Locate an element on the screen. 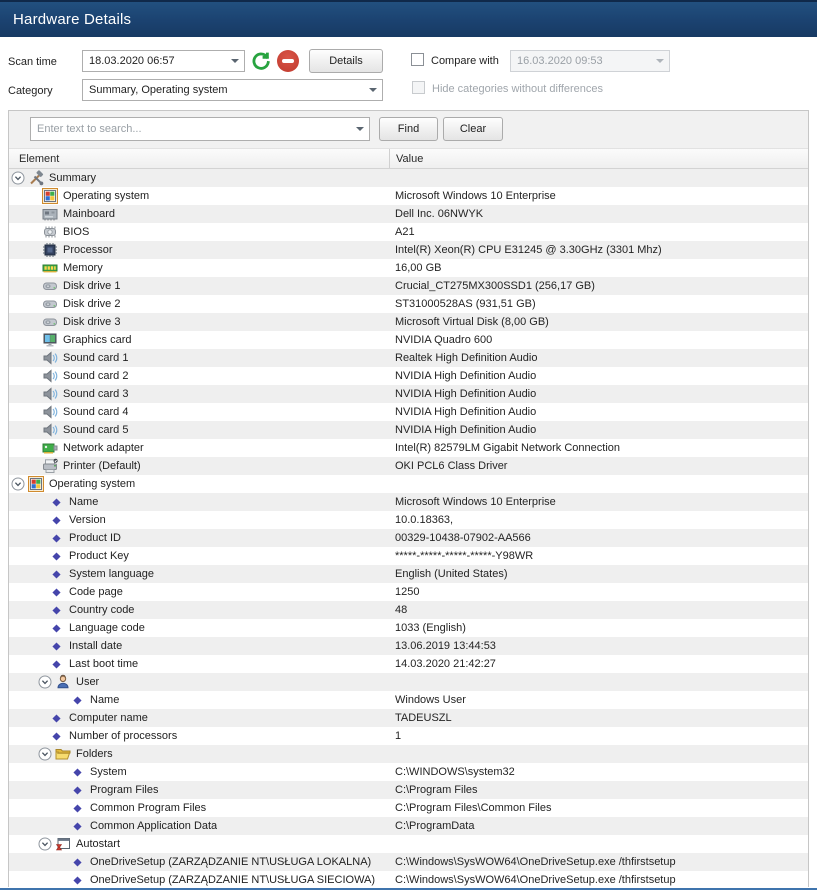 This screenshot has width=817, height=890. element-label: Mainboard is located at coordinates (89, 214).